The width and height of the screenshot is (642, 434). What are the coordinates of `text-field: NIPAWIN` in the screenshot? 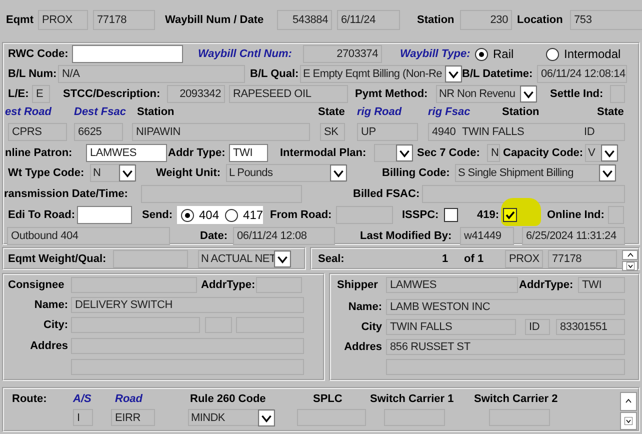 It's located at (221, 132).